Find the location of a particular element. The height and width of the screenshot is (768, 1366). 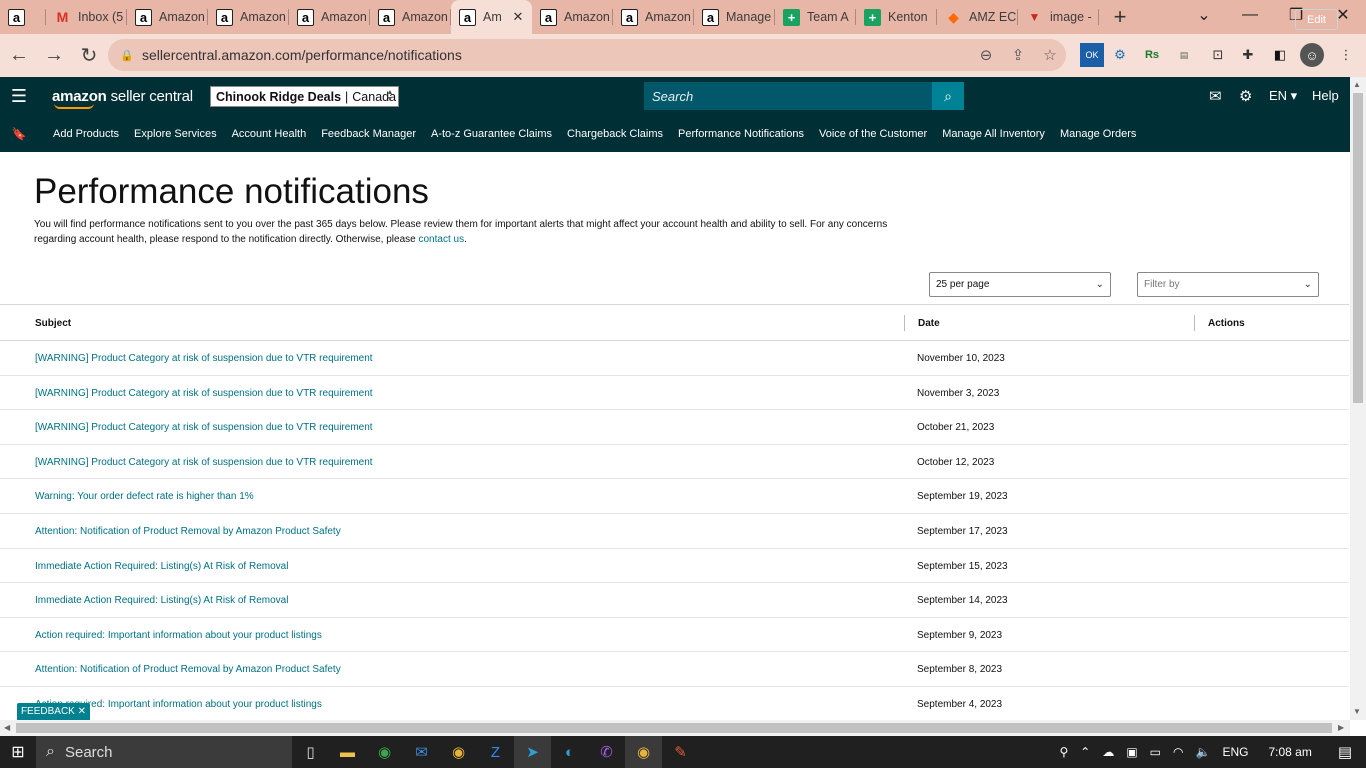

chevron-up-icon: ⌃ is located at coordinates (1085, 752).